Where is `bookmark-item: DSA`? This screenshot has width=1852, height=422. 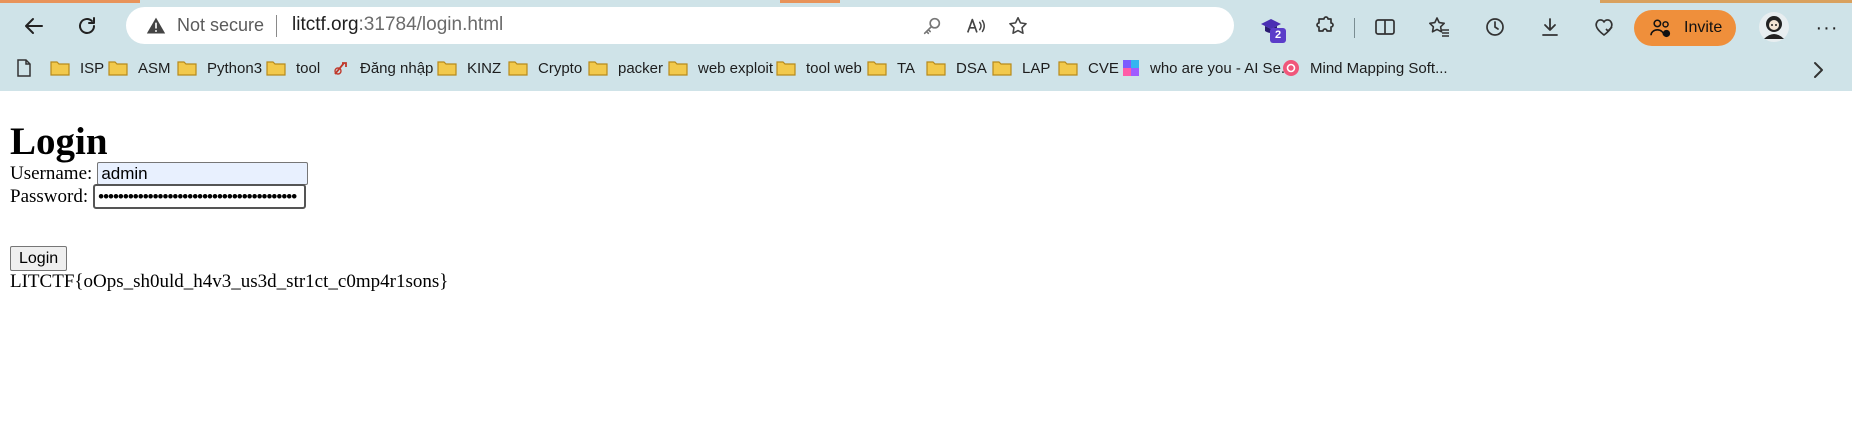 bookmark-item: DSA is located at coordinates (956, 68).